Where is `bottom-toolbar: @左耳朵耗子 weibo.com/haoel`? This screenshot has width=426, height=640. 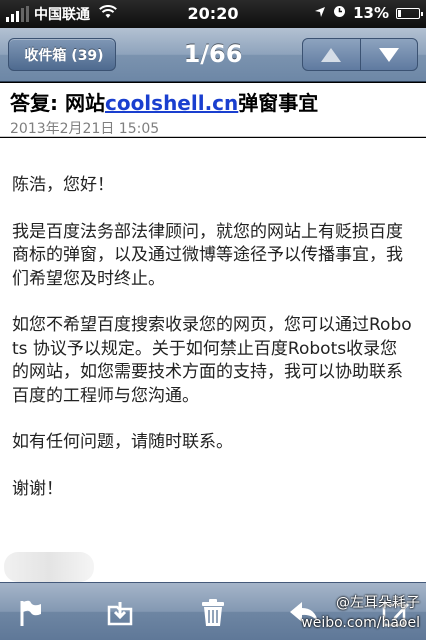 bottom-toolbar: @左耳朵耗子 weibo.com/haoel is located at coordinates (213, 611).